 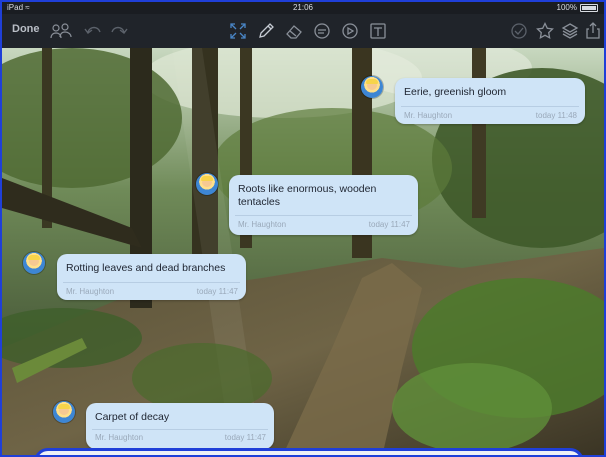 What do you see at coordinates (26, 29) in the screenshot?
I see `done-button: Done` at bounding box center [26, 29].